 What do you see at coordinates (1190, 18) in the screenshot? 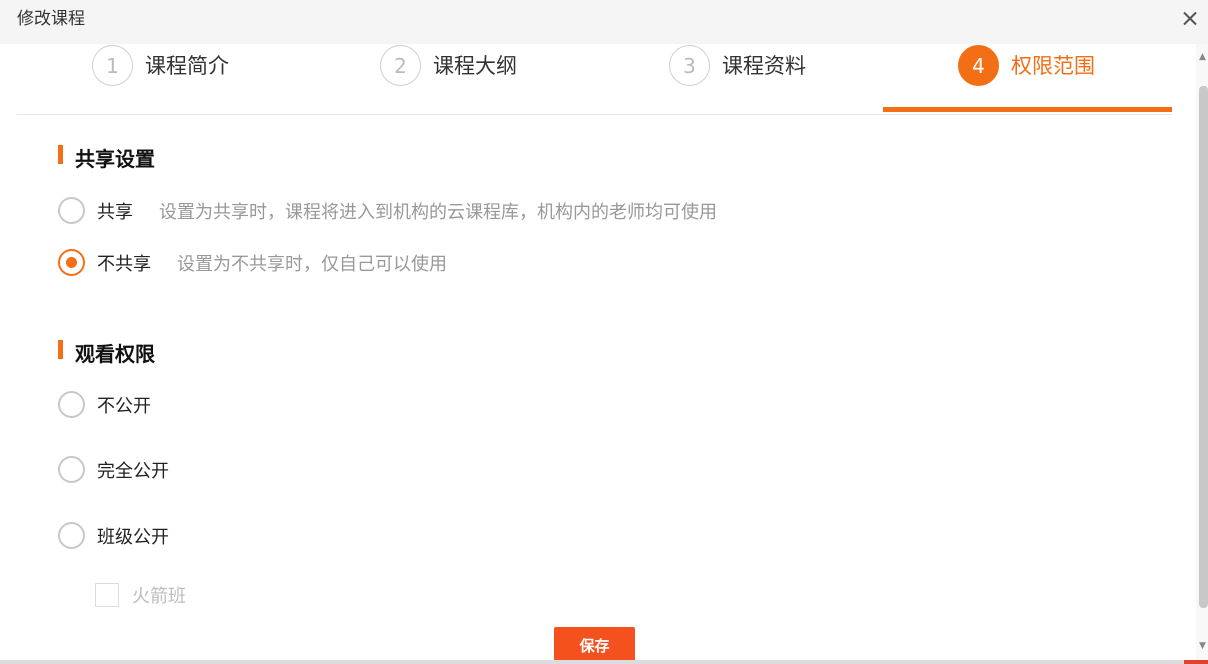
I see `close-icon` at bounding box center [1190, 18].